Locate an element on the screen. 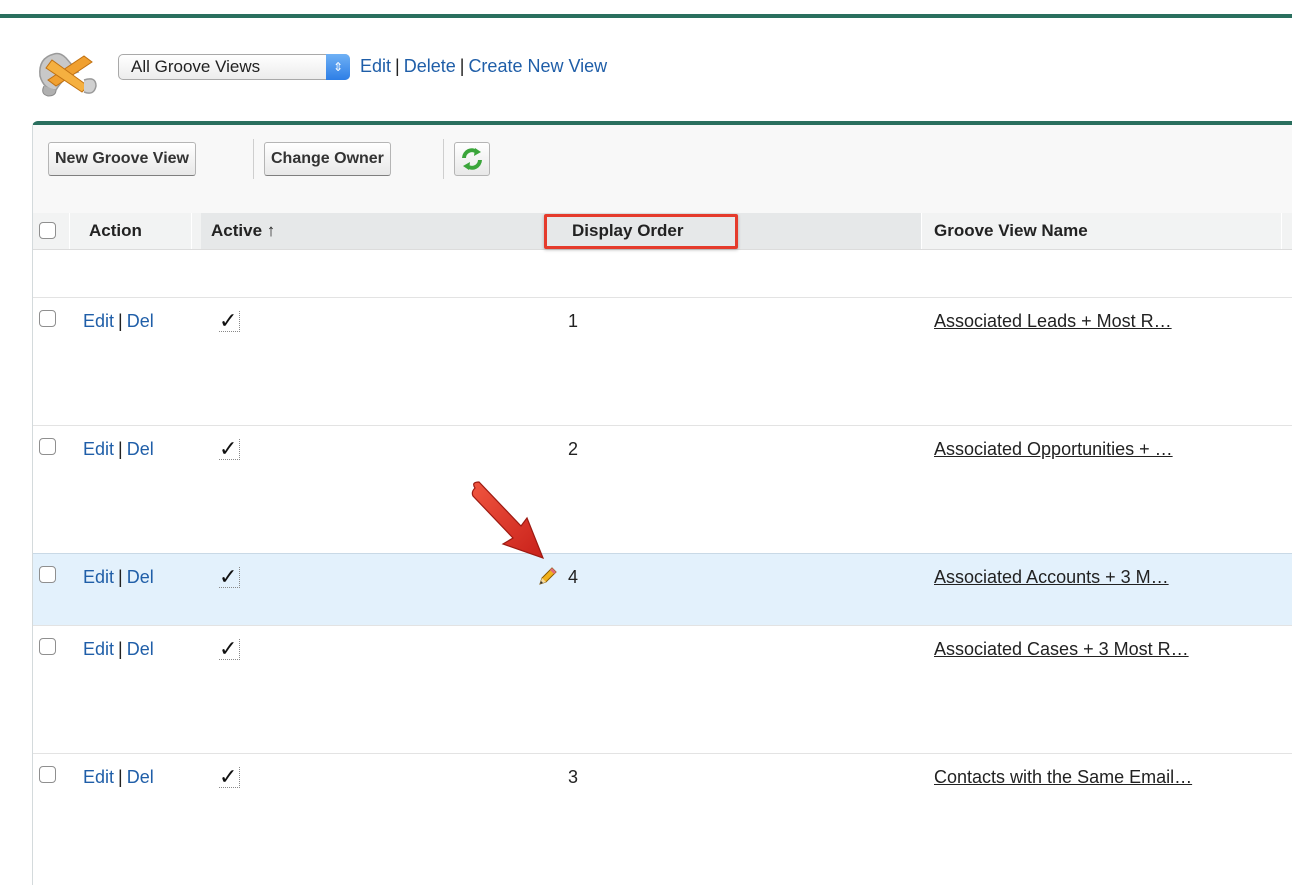 The height and width of the screenshot is (885, 1292). delete-view-link: Delete is located at coordinates (430, 66).